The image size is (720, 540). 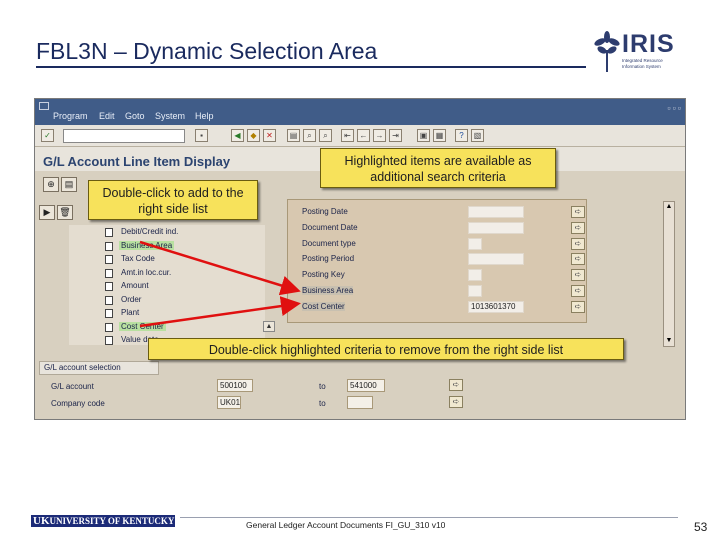 I want to click on university-logo: UKUNIVERSITY OF KENTUCKY, so click(x=103, y=521).